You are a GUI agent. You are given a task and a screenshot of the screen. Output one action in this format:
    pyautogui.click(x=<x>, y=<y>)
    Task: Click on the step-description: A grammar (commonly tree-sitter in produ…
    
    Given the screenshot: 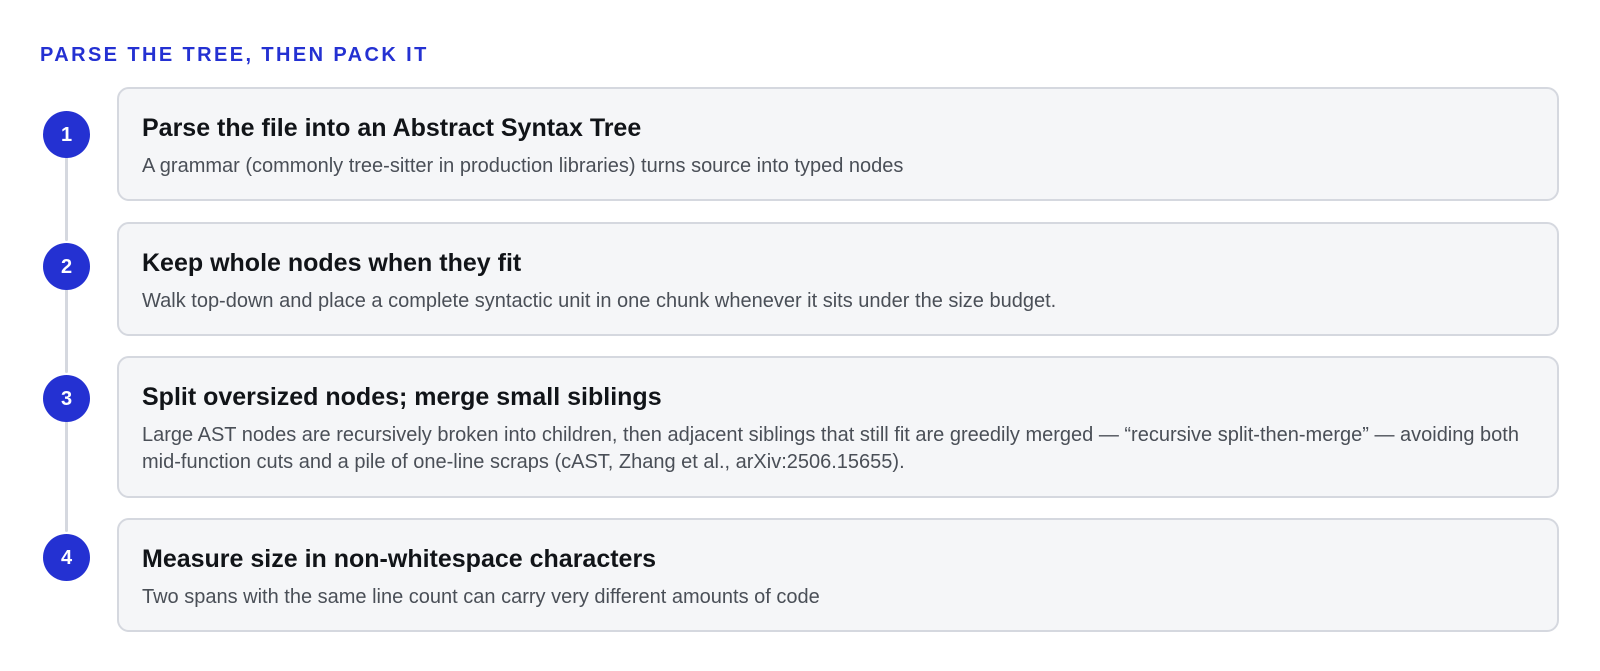 What is the action you would take?
    pyautogui.click(x=523, y=166)
    